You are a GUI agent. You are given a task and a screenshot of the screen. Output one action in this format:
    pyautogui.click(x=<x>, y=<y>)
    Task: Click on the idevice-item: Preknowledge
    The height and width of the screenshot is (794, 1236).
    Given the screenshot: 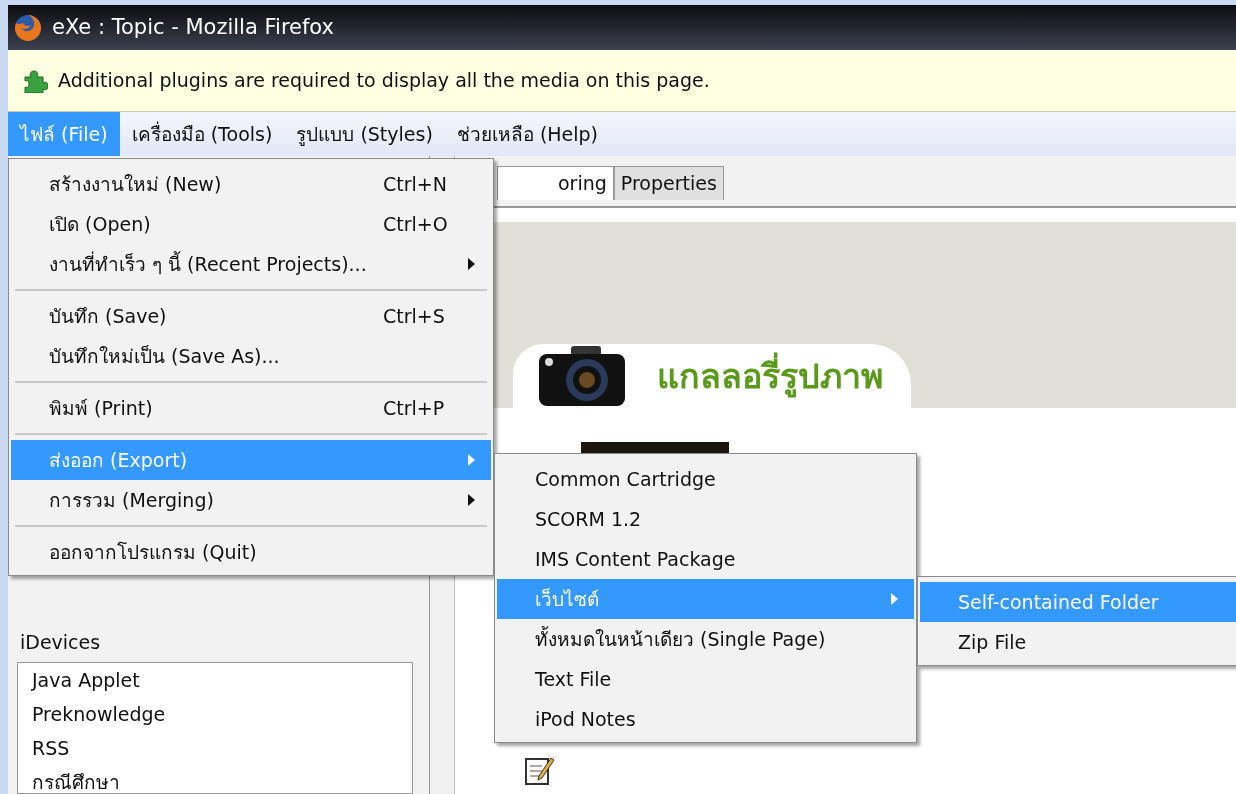 What is the action you would take?
    pyautogui.click(x=222, y=714)
    